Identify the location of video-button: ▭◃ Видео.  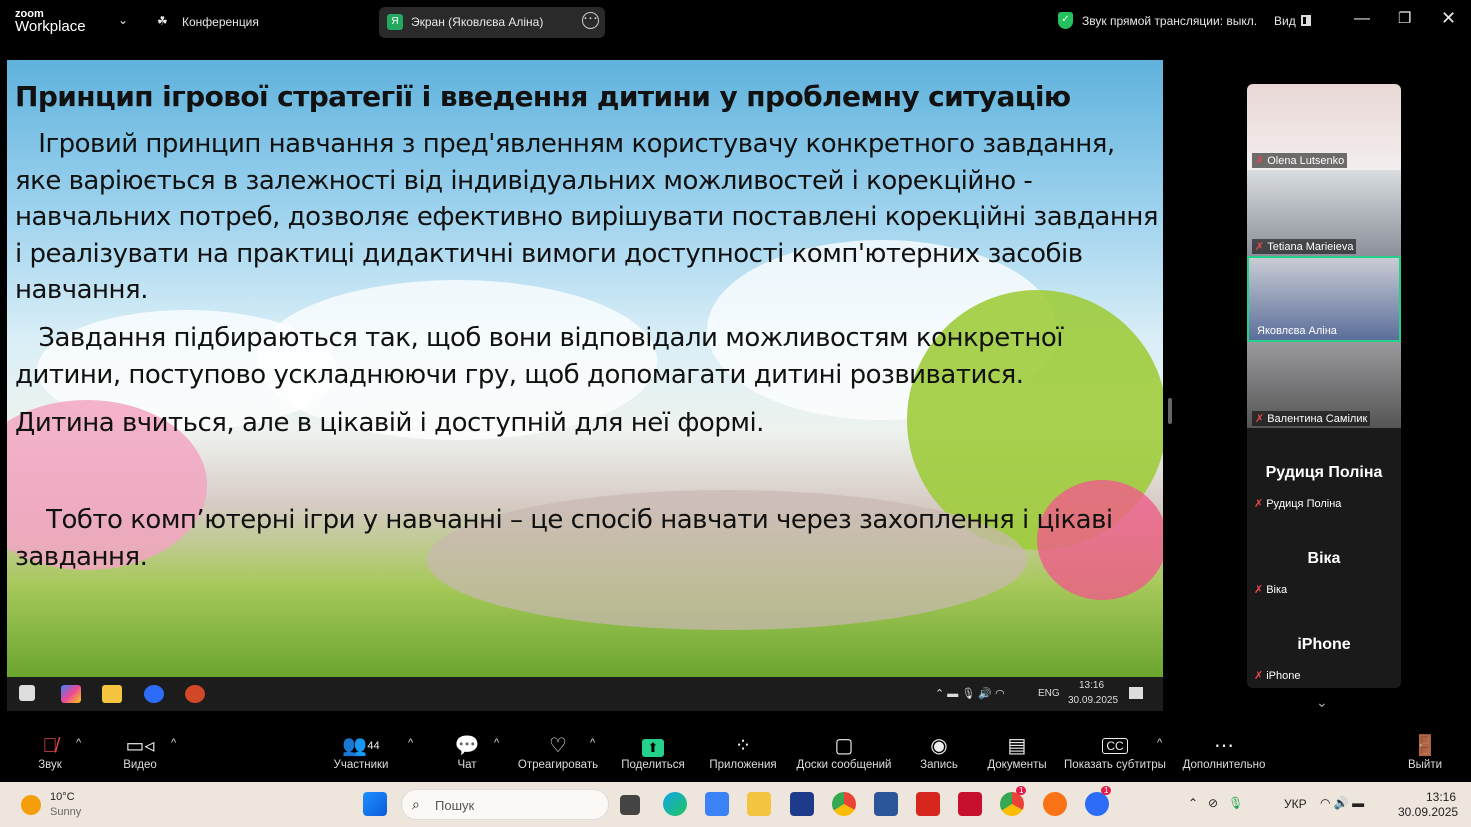
(140, 752).